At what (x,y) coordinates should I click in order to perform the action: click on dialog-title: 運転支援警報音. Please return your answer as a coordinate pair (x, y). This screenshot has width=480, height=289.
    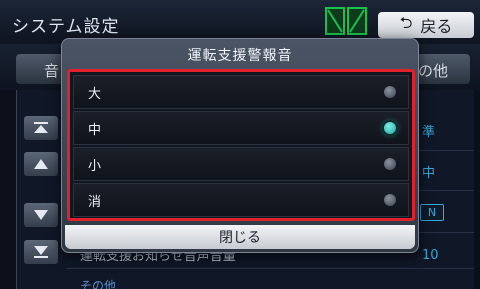
    Looking at the image, I should click on (240, 56).